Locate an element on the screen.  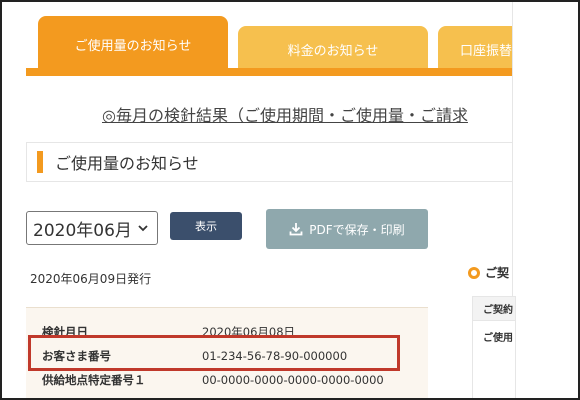
tab-usage-notice-label: ご使用量のお知らせ is located at coordinates (133, 46).